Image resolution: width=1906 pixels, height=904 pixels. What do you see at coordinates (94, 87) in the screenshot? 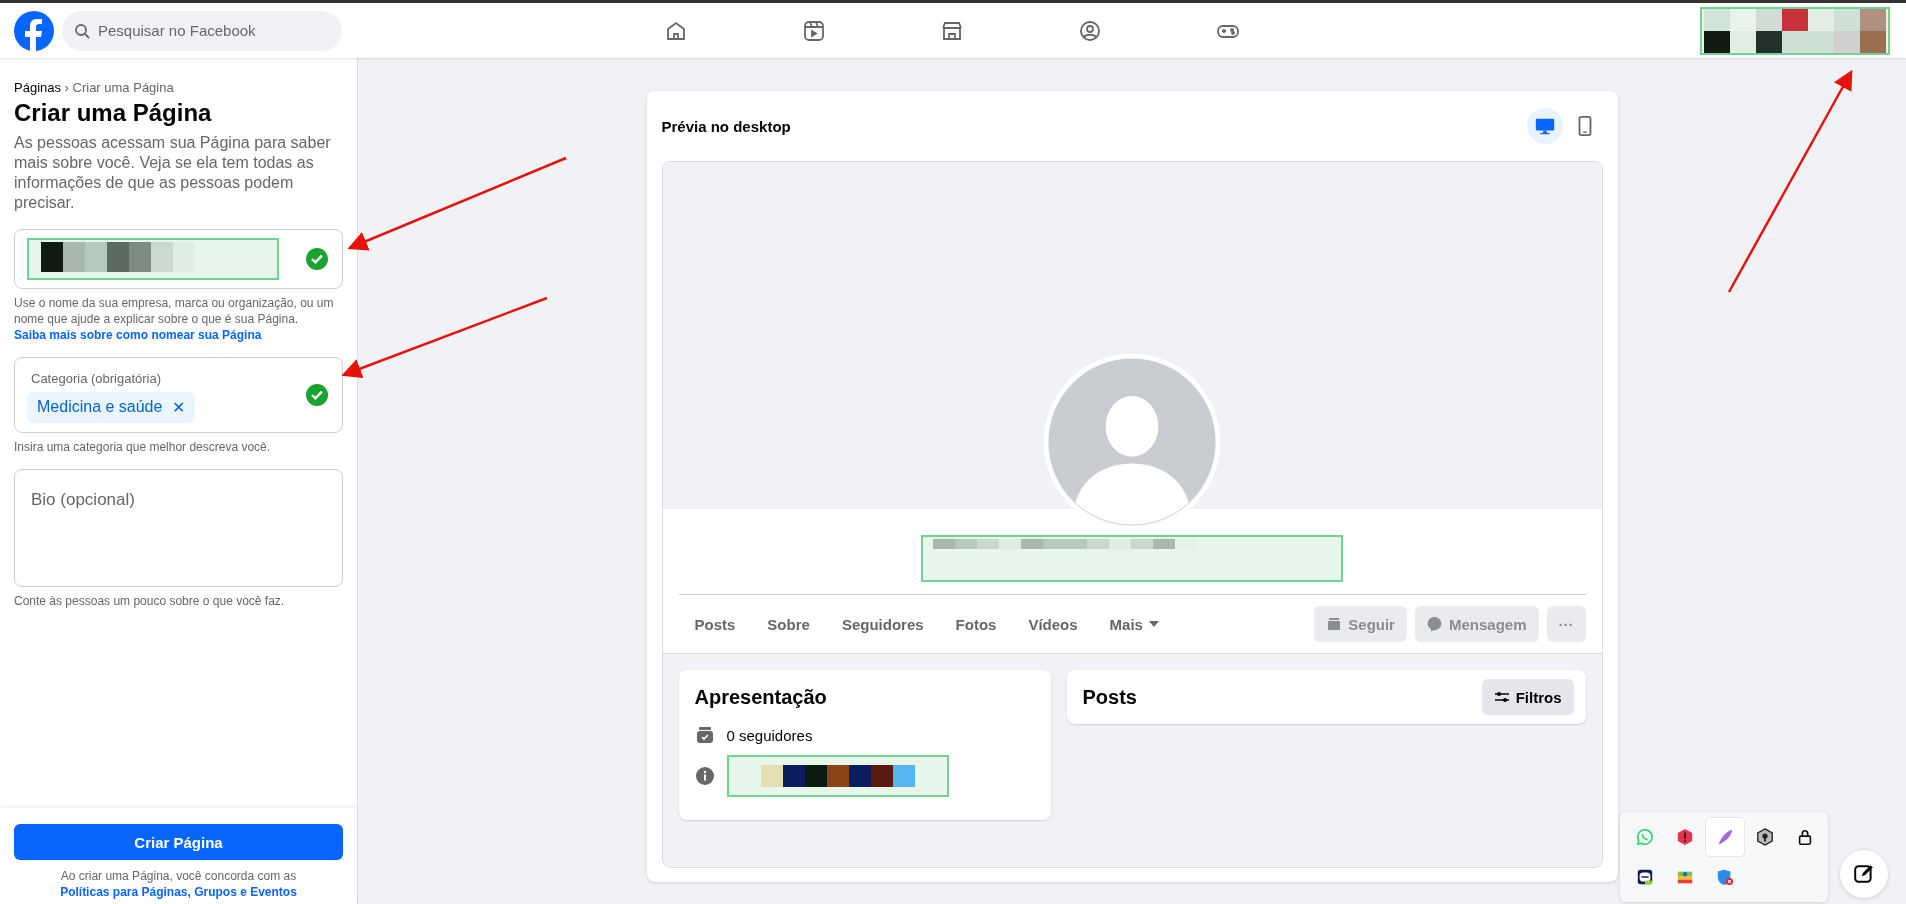
I see `breadcrumb: Páginas › Criar uma Página` at bounding box center [94, 87].